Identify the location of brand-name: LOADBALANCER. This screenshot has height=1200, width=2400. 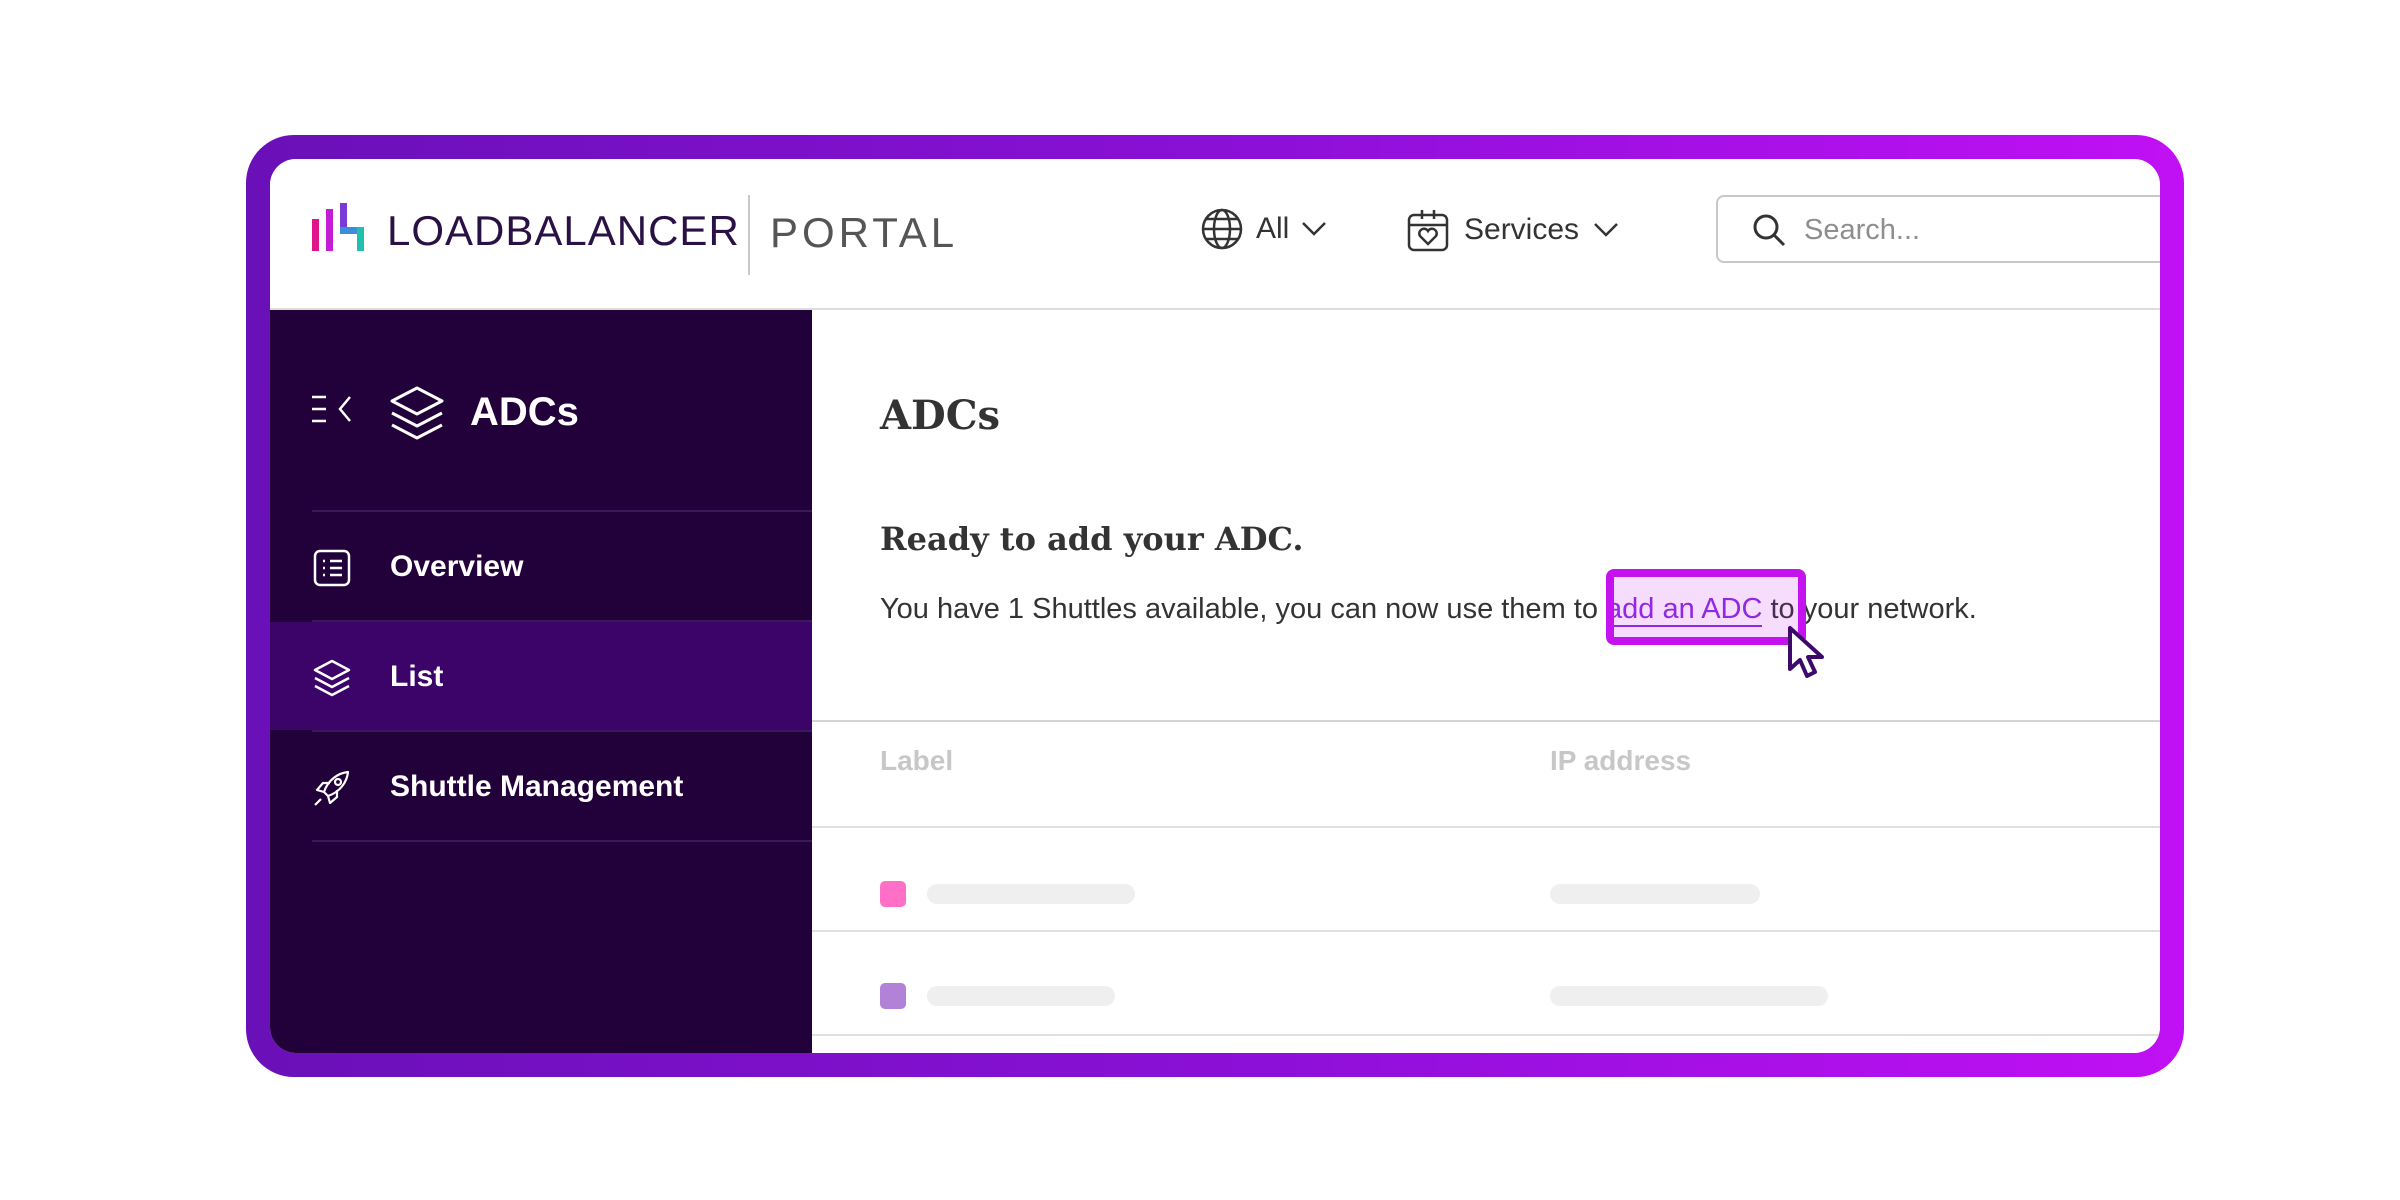
(563, 230).